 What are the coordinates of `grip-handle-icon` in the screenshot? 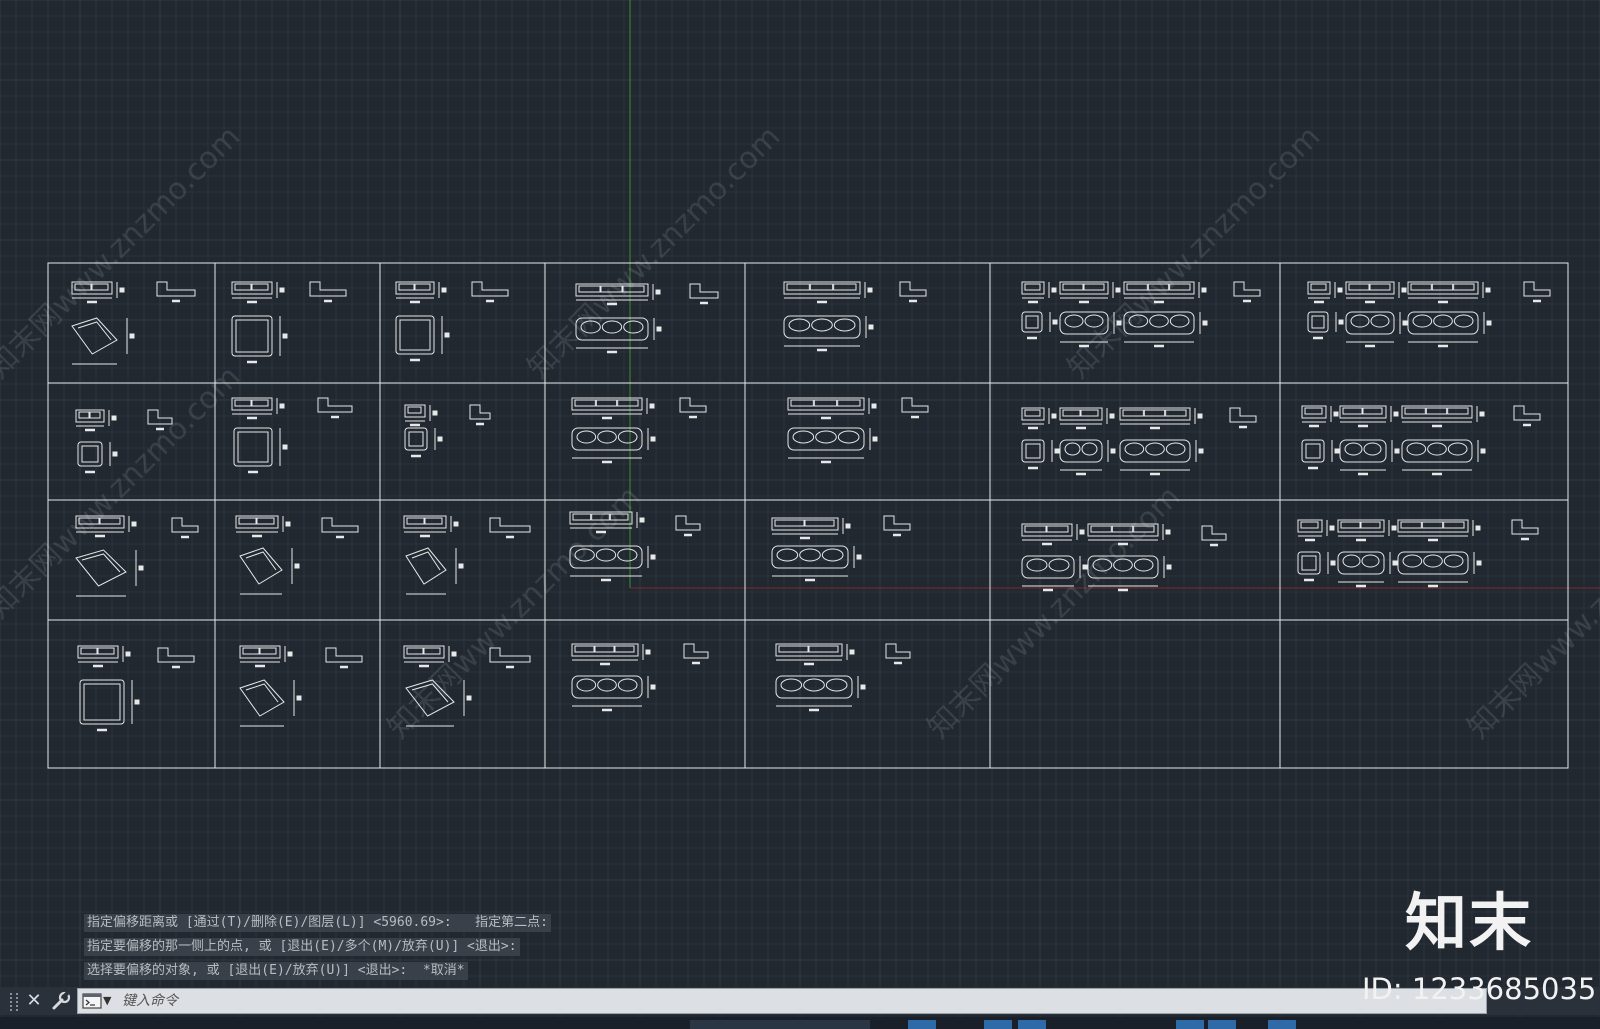 It's located at (14, 1002).